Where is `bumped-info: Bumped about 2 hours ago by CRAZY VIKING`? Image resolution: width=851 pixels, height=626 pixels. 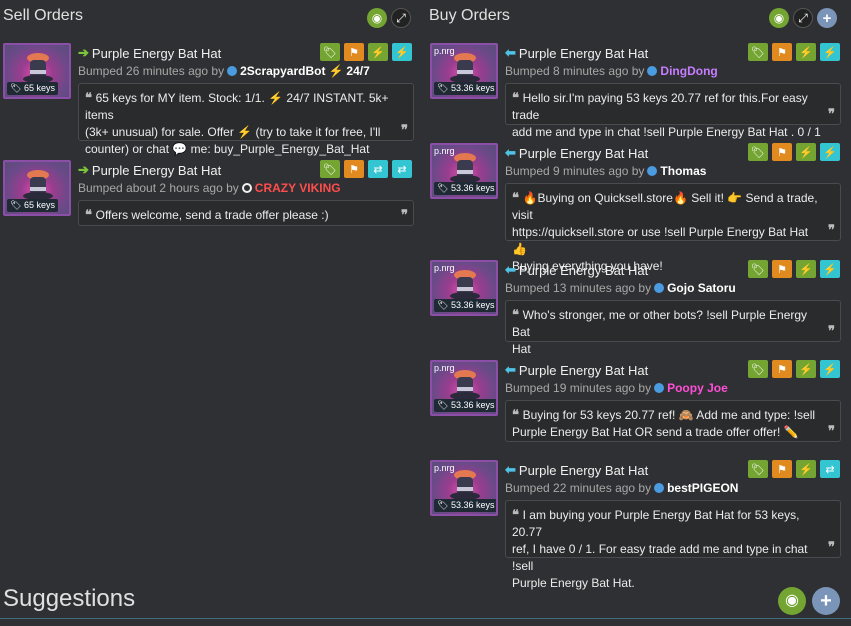 bumped-info: Bumped about 2 hours ago by CRAZY VIKING is located at coordinates (209, 188).